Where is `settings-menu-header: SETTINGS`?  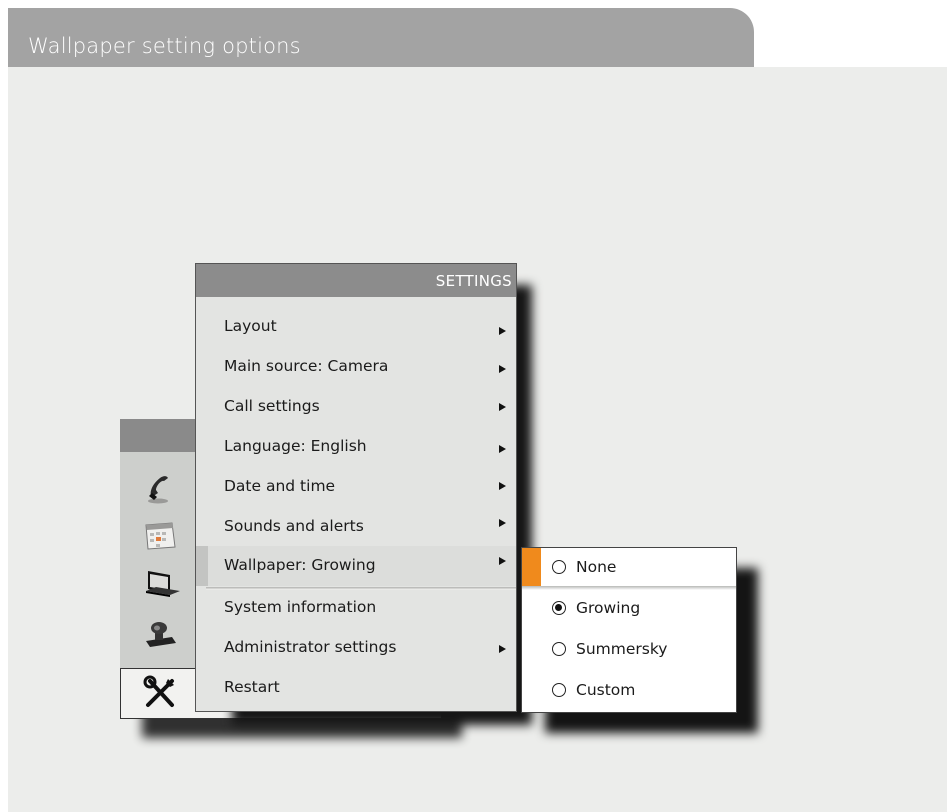 settings-menu-header: SETTINGS is located at coordinates (356, 280).